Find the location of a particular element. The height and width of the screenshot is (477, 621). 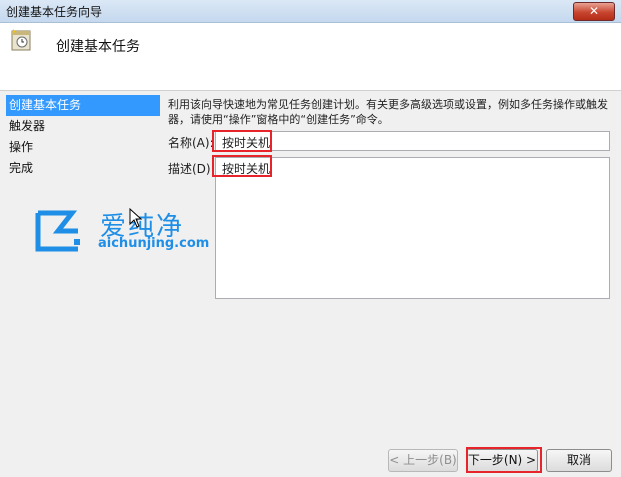

task-scheduler-icon is located at coordinates (21, 40).